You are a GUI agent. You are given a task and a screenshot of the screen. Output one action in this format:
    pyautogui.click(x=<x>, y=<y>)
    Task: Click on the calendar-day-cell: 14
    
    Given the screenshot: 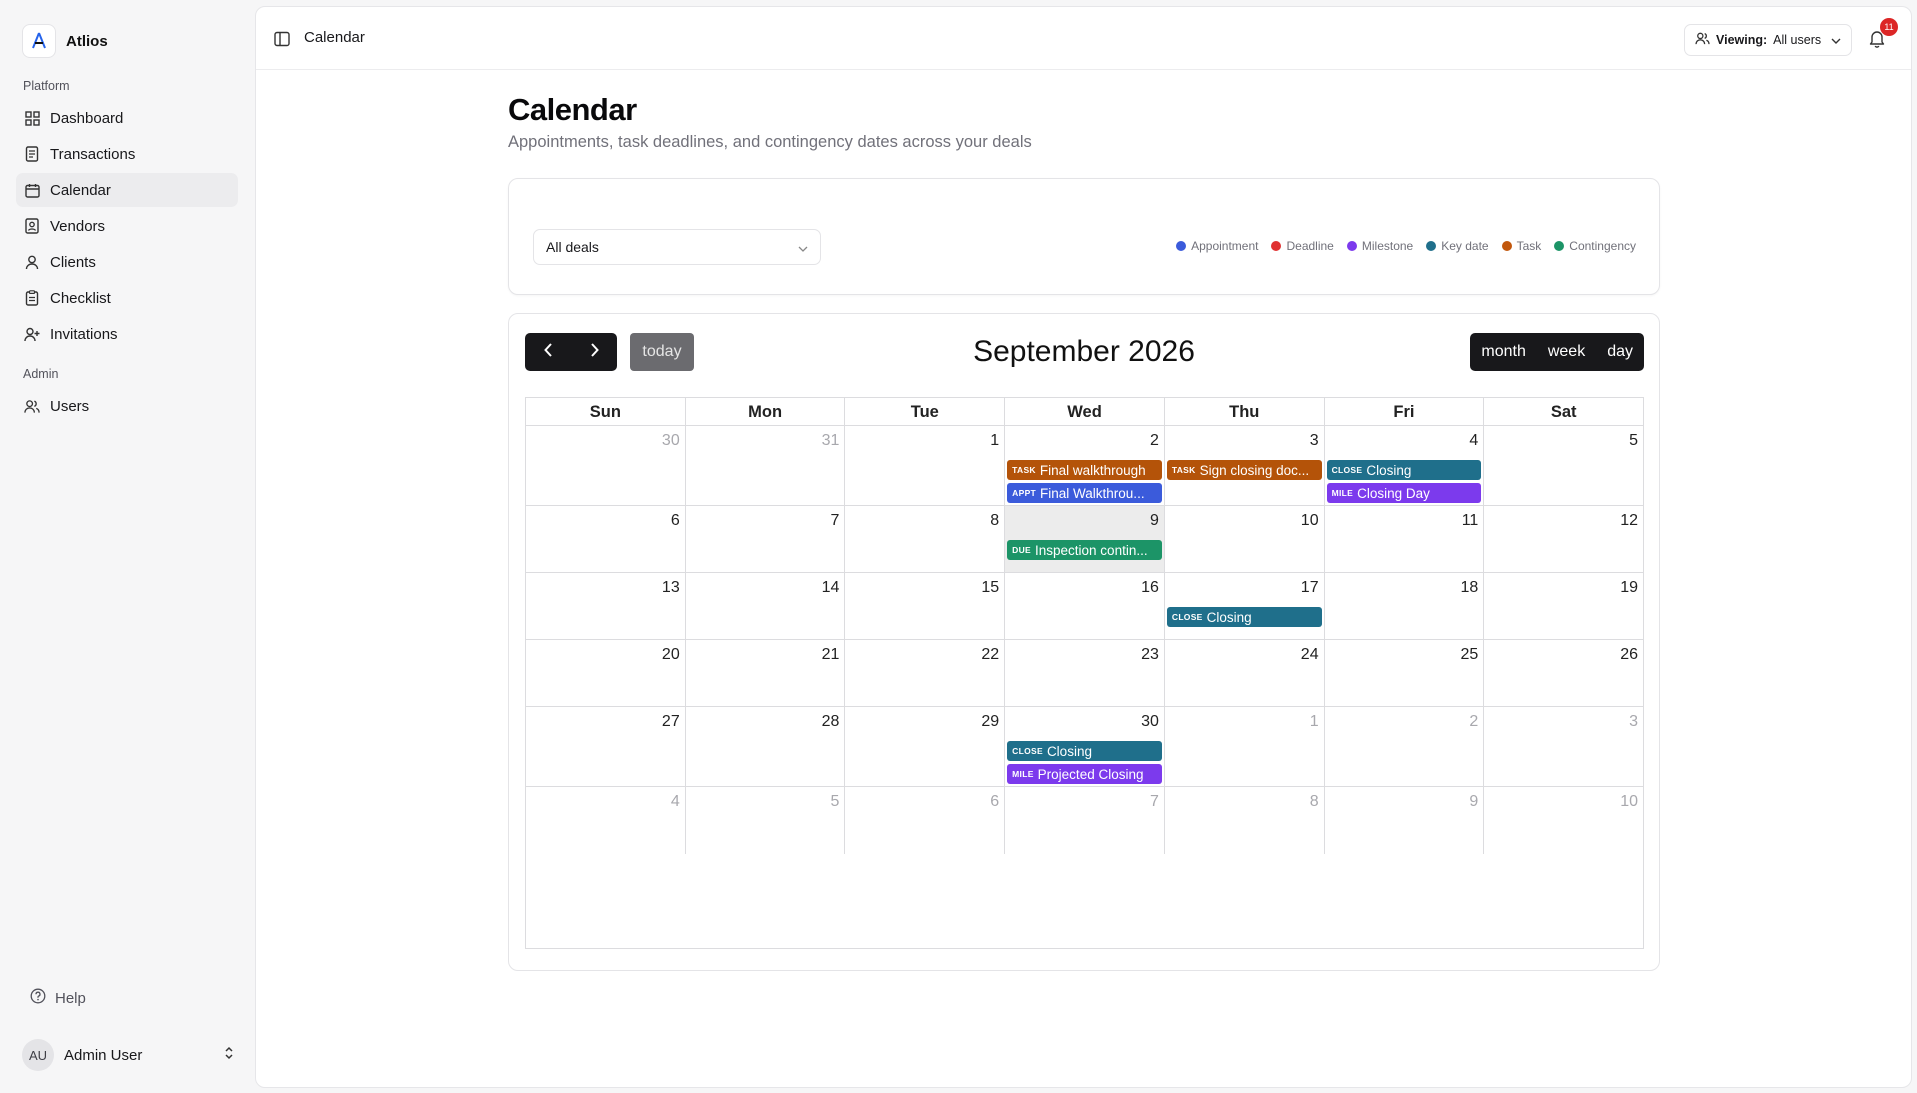 What is the action you would take?
    pyautogui.click(x=766, y=606)
    